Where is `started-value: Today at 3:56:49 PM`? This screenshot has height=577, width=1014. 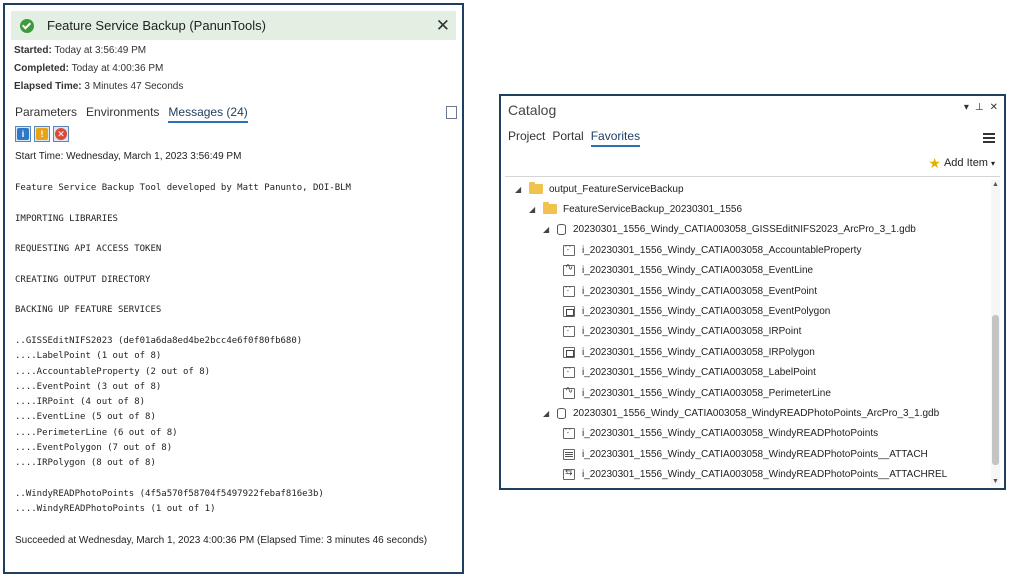
started-value: Today at 3:56:49 PM is located at coordinates (100, 50).